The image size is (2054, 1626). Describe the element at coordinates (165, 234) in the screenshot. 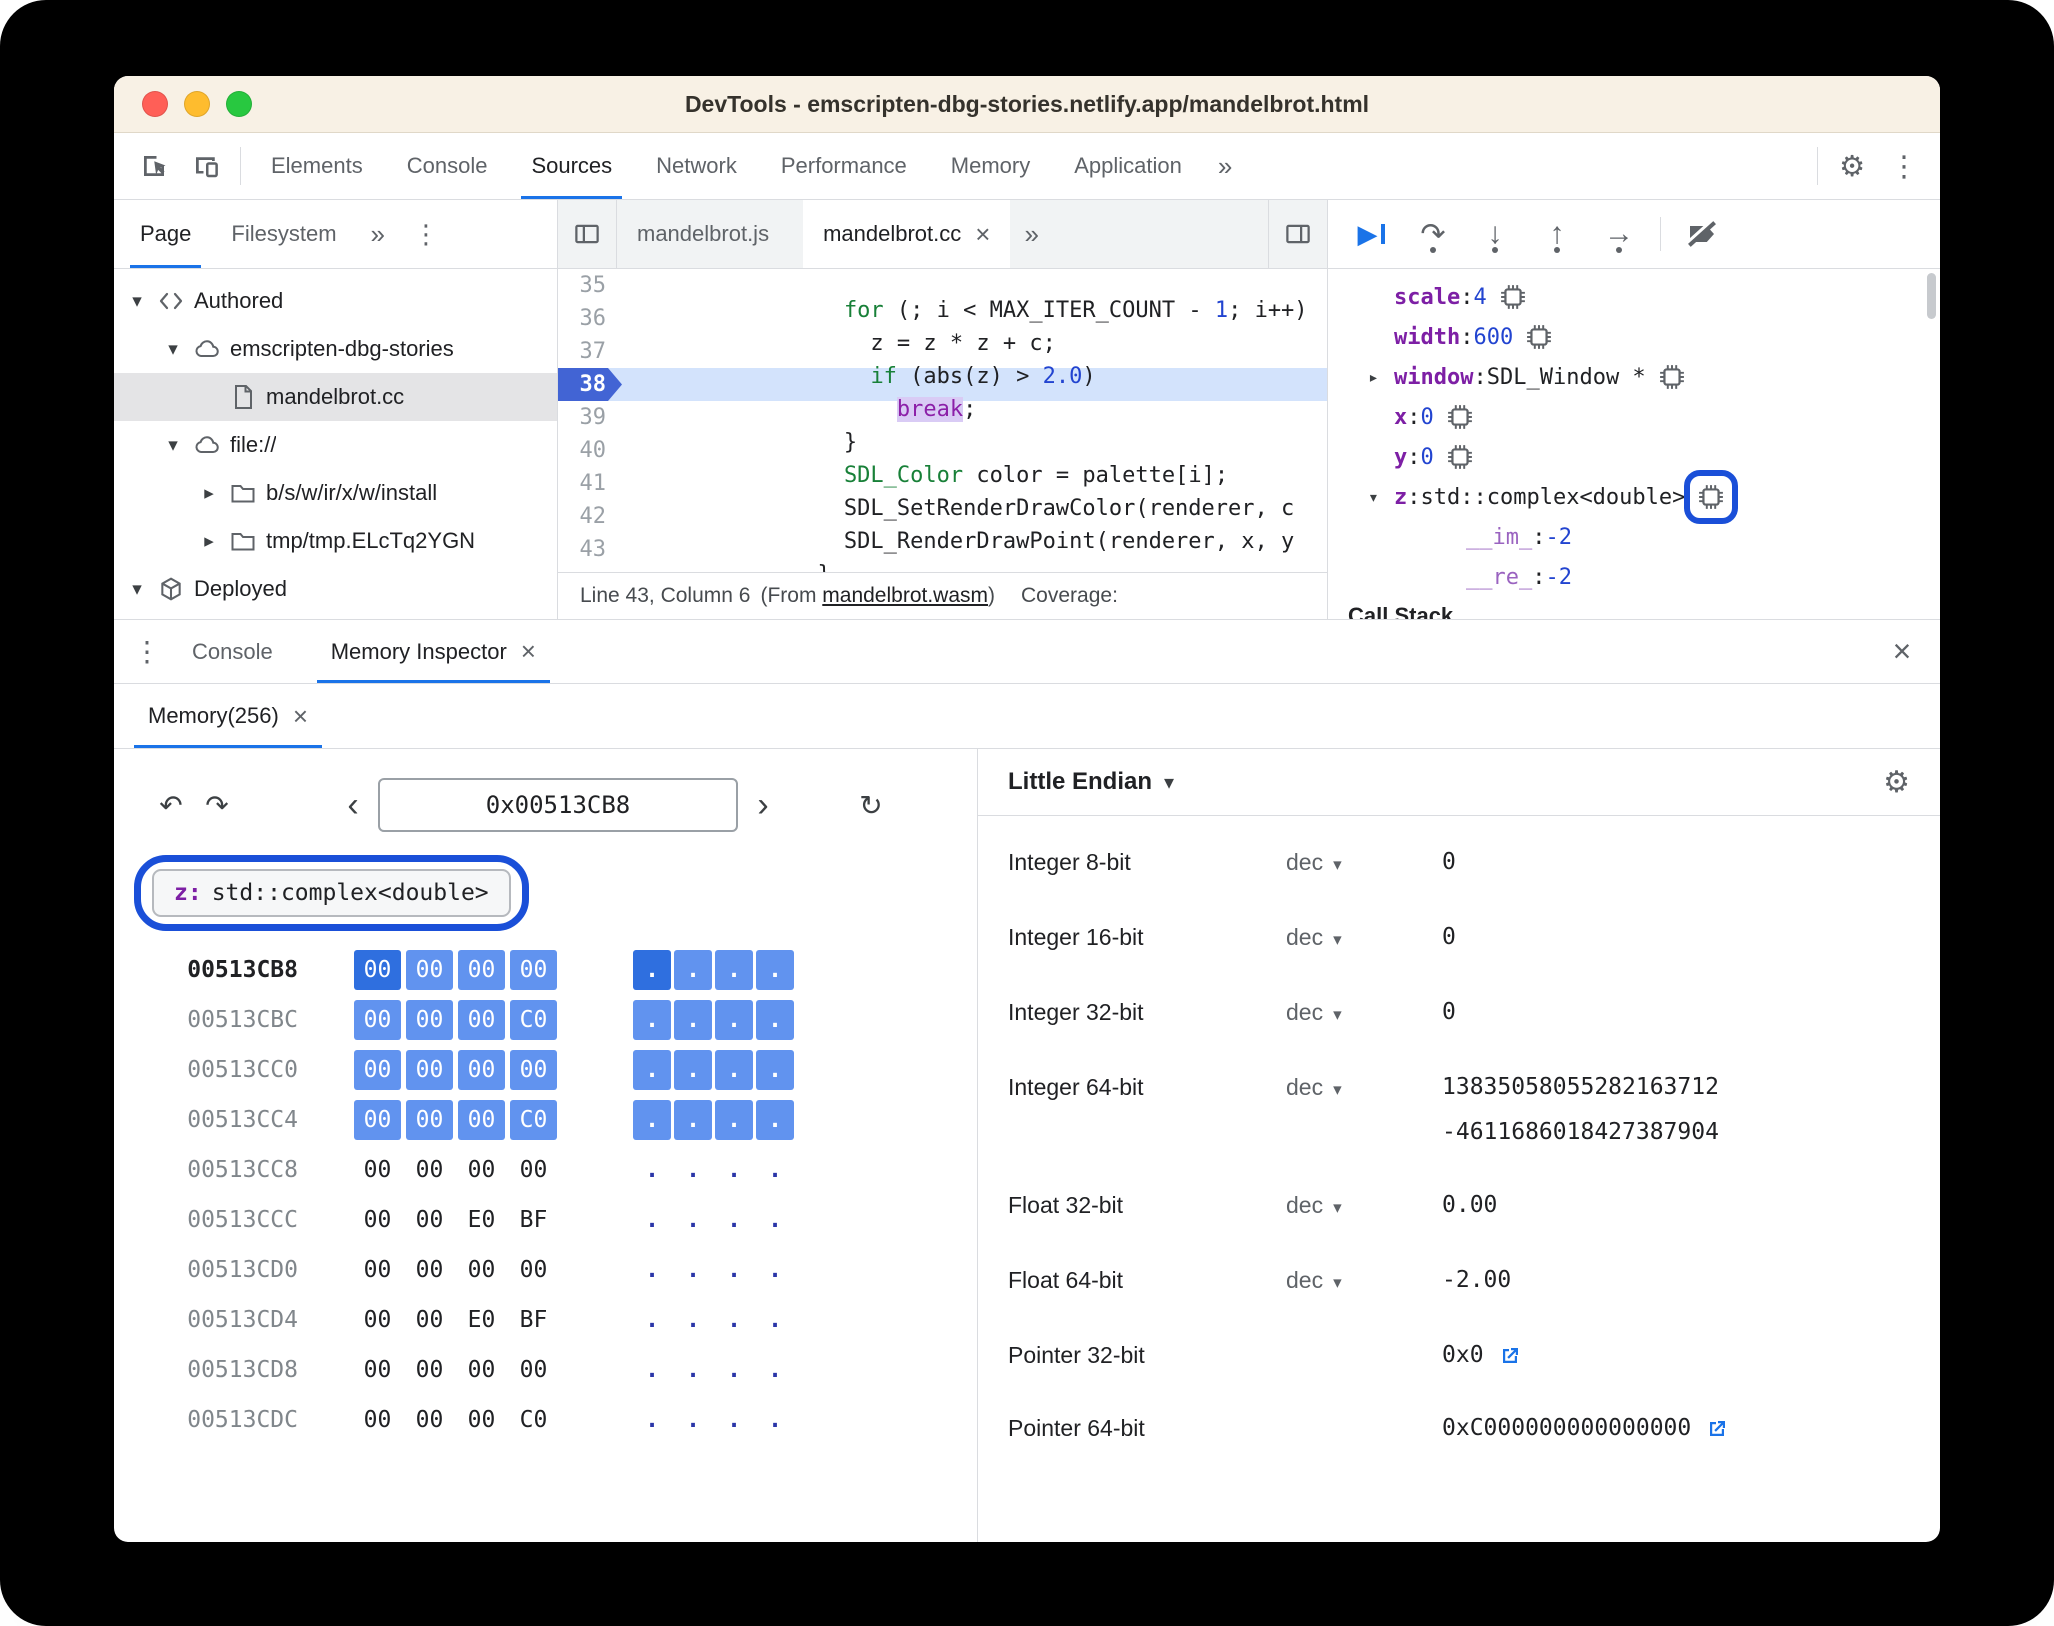

I see `navigator-tab: Page` at that location.